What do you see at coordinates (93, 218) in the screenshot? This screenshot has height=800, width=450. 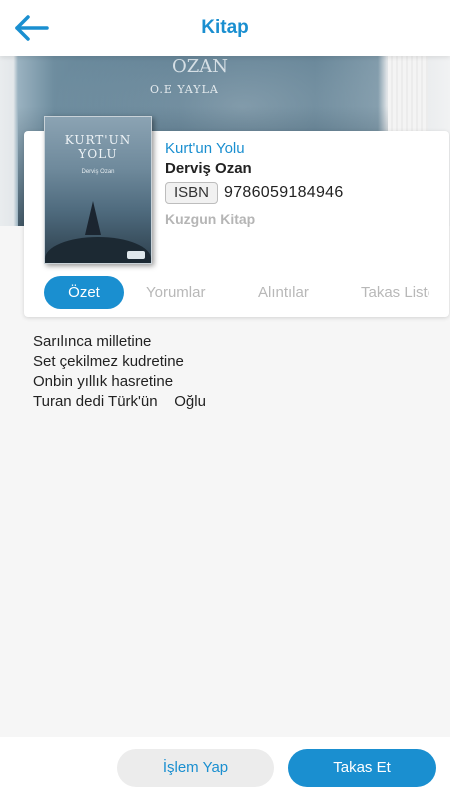 I see `wolf-silhouette` at bounding box center [93, 218].